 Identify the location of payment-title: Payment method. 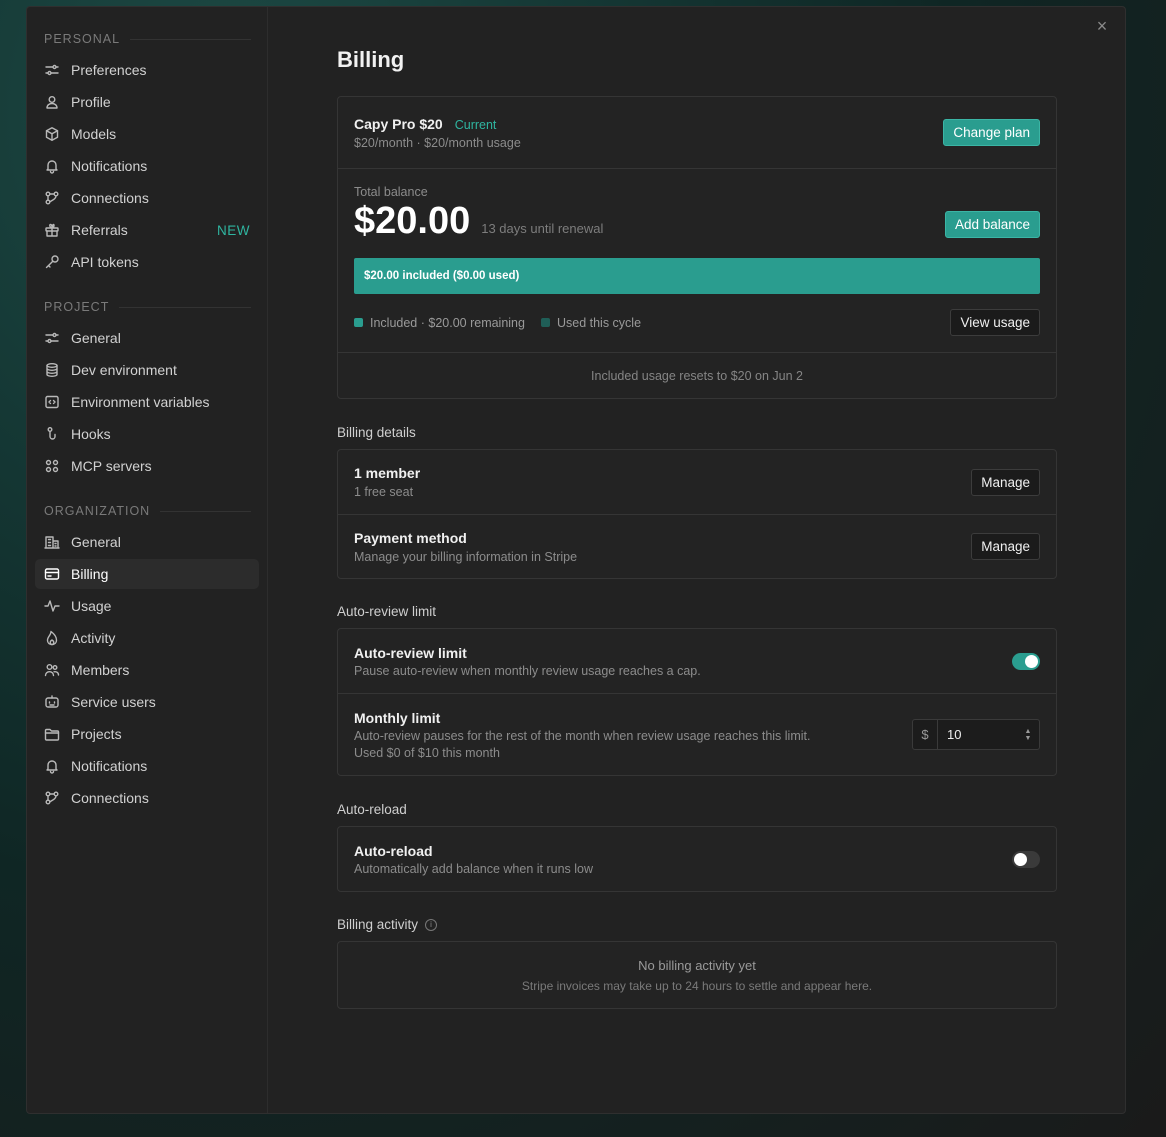
(410, 537).